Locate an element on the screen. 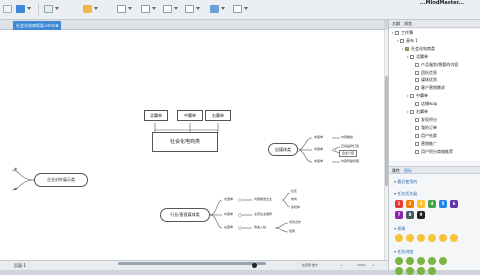 This screenshot has width=480, height=275. subtopic-north: 北翼单 is located at coordinates (156, 115).